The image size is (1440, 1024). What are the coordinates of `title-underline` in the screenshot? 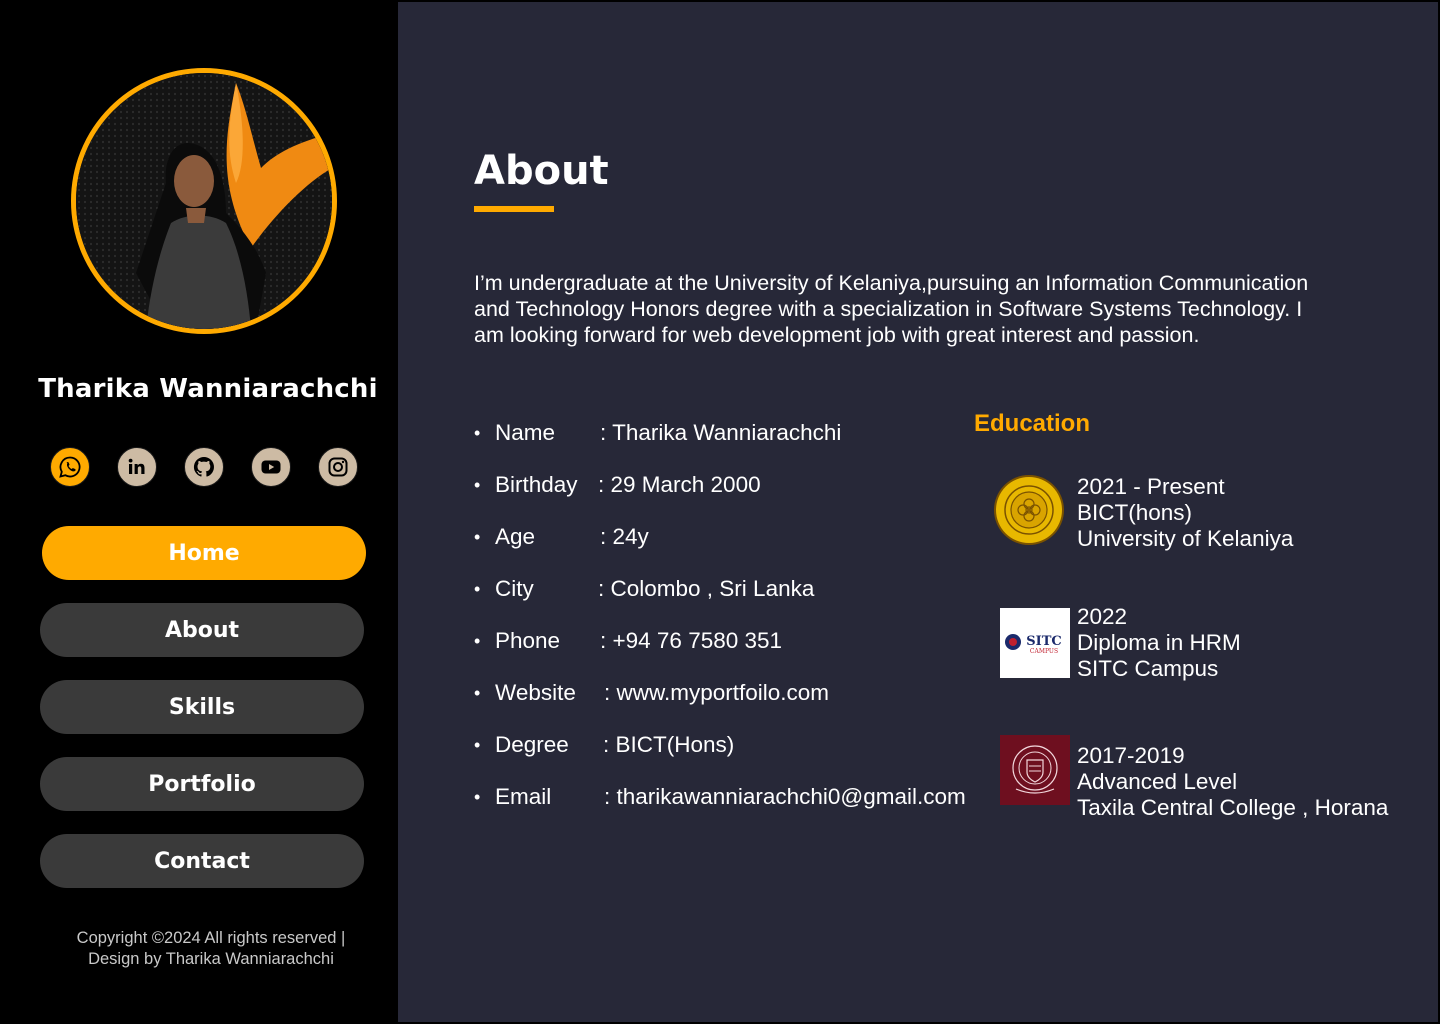 It's located at (514, 209).